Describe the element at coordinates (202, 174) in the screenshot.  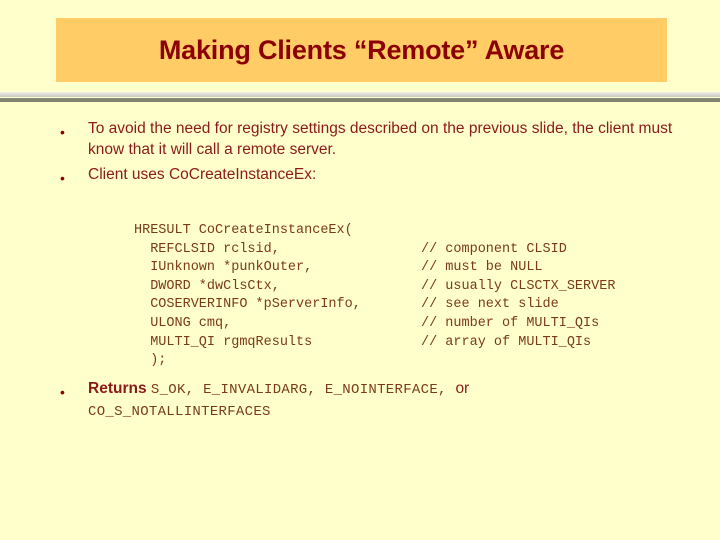
I see `bullet-text: Client uses CoCreateInstanceEx:` at that location.